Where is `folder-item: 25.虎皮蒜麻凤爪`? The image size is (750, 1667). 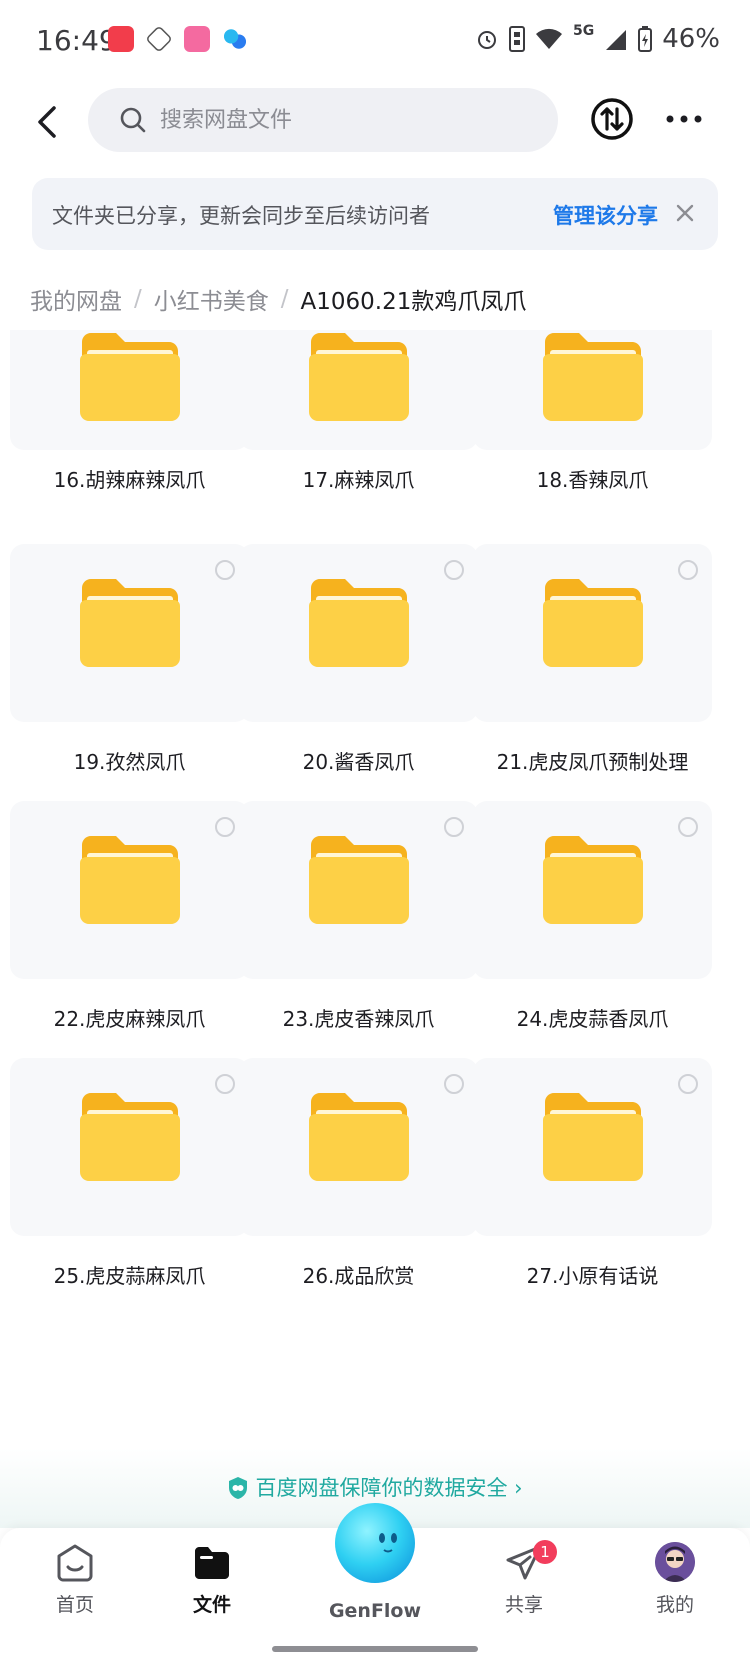
folder-item: 25.虎皮蒜麻凤爪 is located at coordinates (129, 1173).